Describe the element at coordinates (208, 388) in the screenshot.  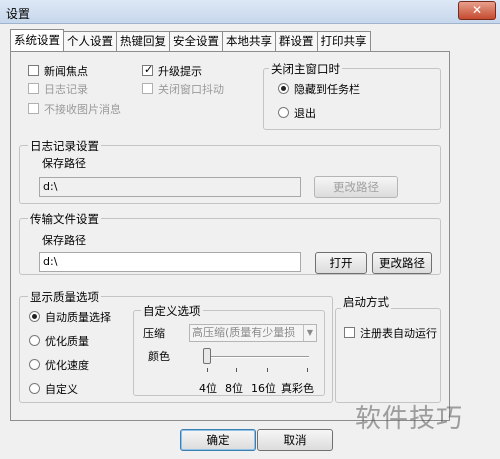
I see `color-tick-4bit: 4位` at that location.